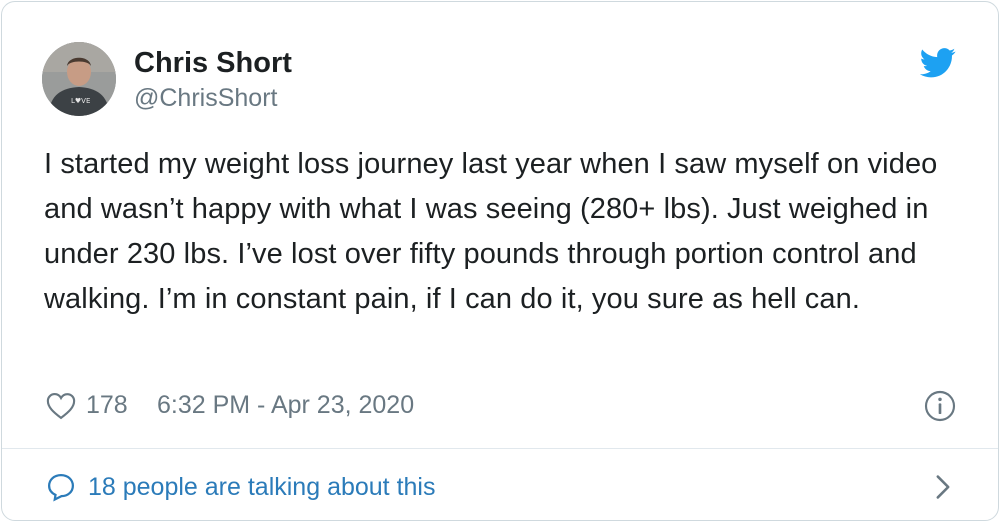  I want to click on twitter-bird-icon, so click(938, 63).